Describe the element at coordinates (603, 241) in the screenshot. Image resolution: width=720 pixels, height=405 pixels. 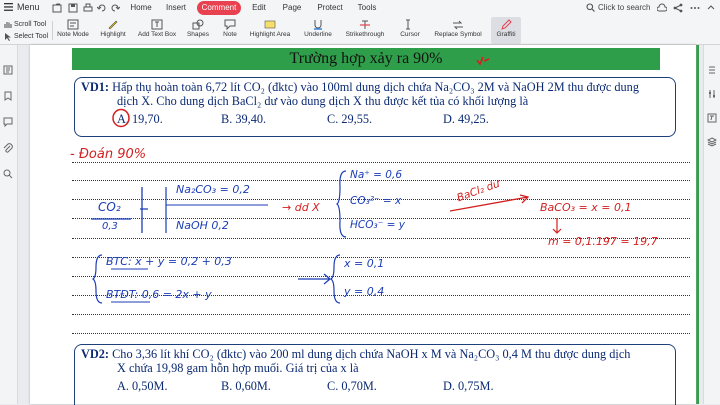
I see `handwriting-mass-result: m = 0,1.197 = 19,7` at that location.